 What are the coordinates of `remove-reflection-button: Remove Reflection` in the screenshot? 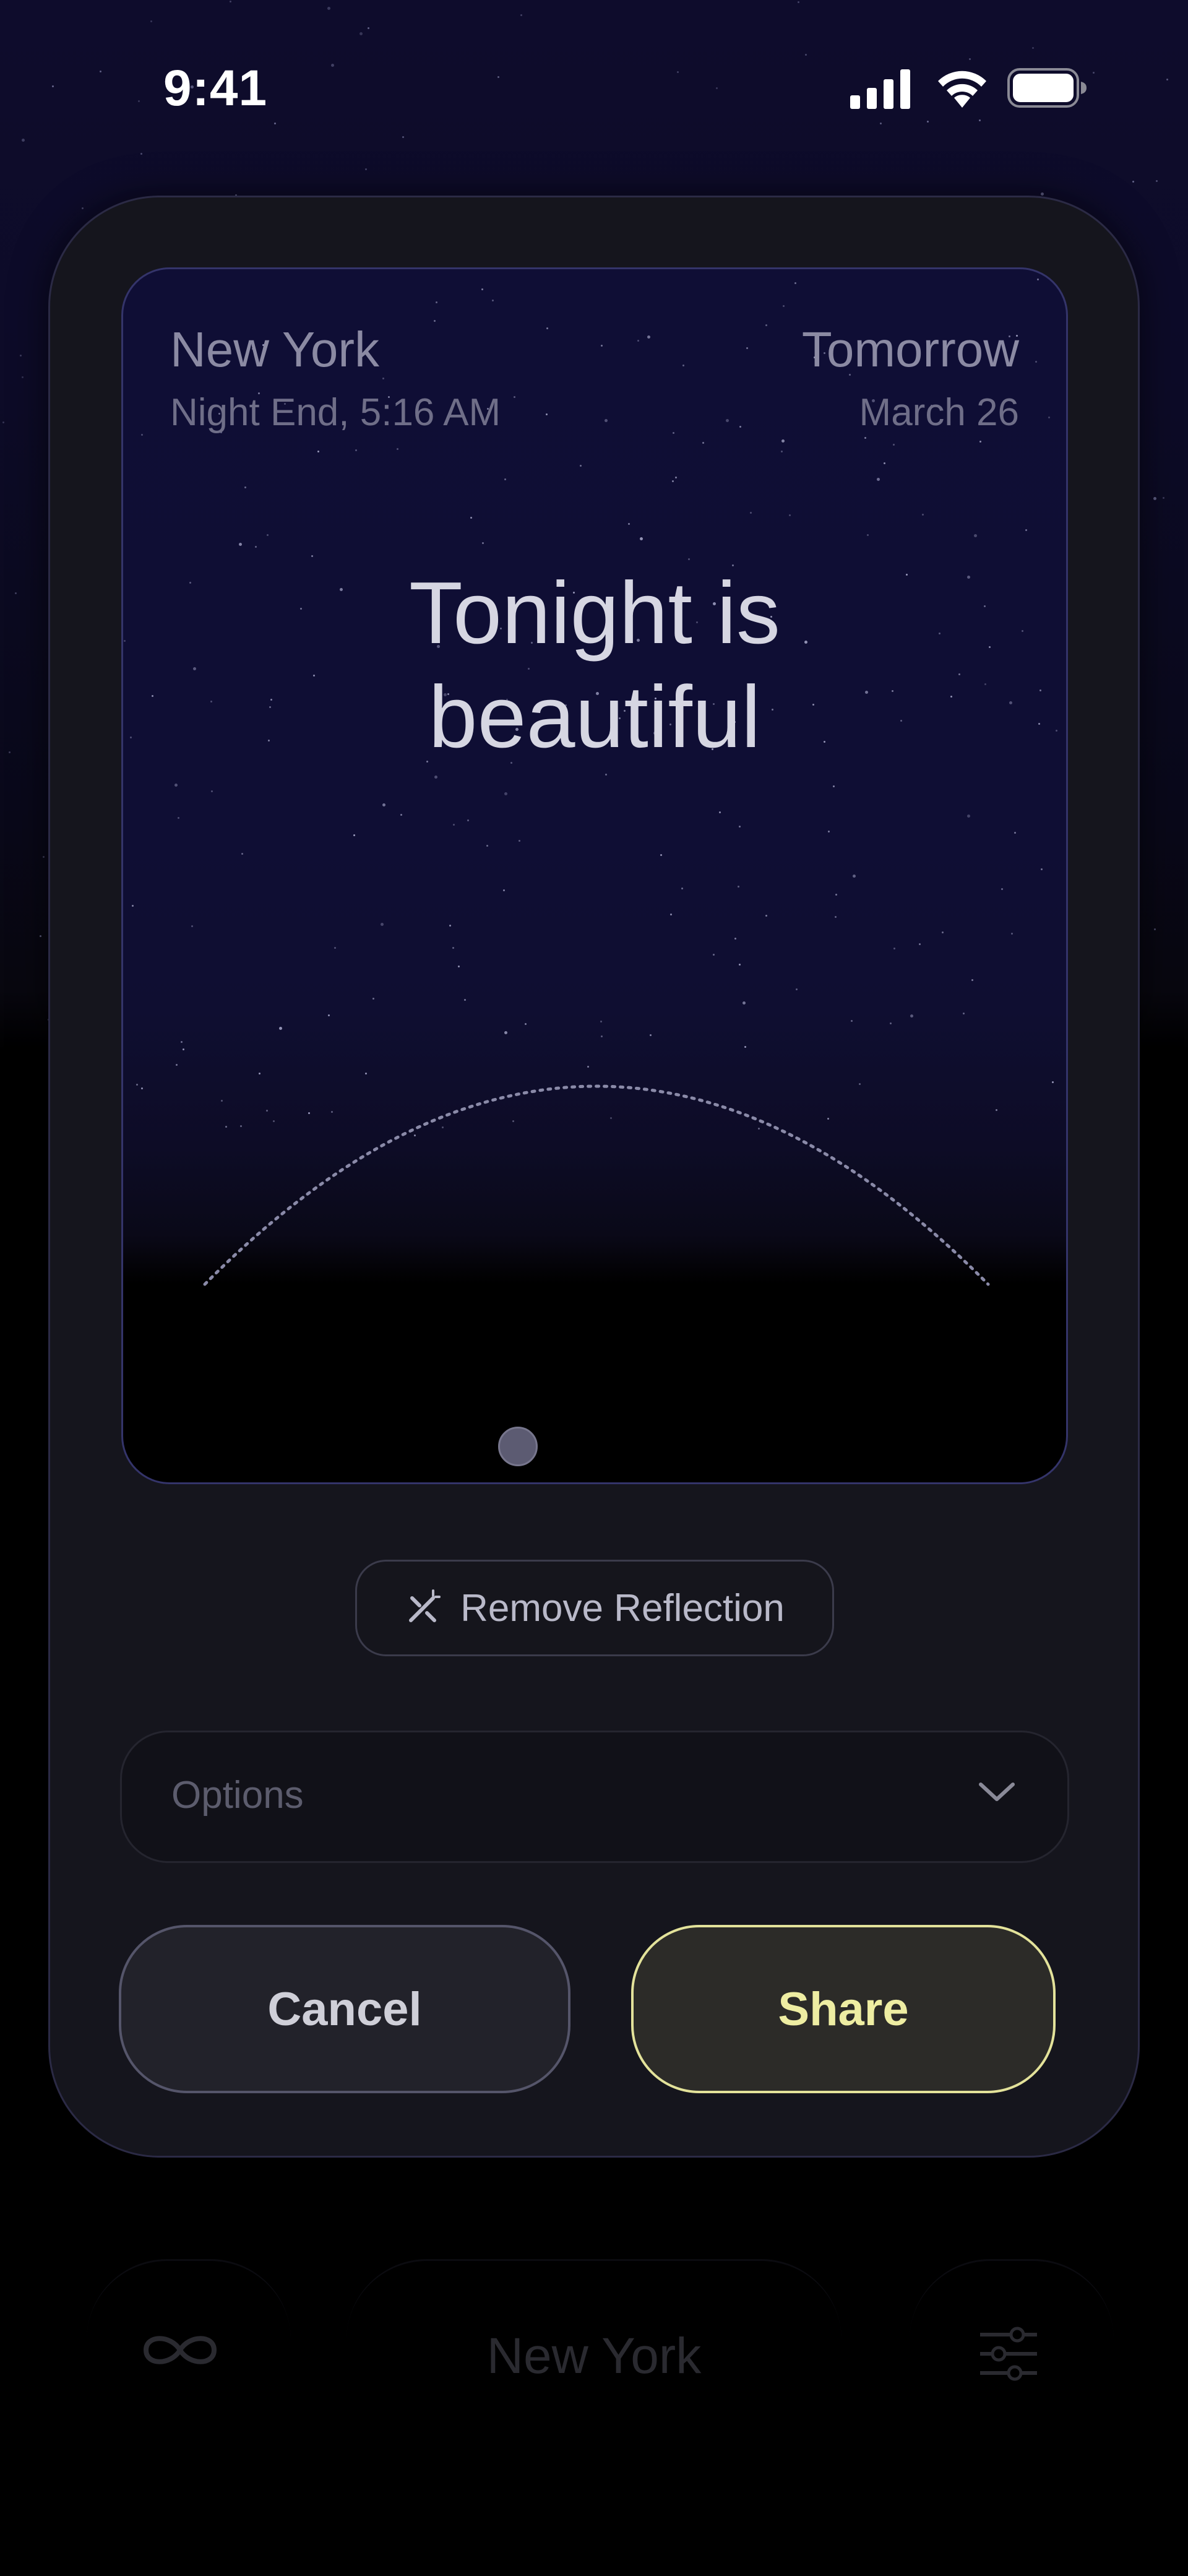 It's located at (594, 1608).